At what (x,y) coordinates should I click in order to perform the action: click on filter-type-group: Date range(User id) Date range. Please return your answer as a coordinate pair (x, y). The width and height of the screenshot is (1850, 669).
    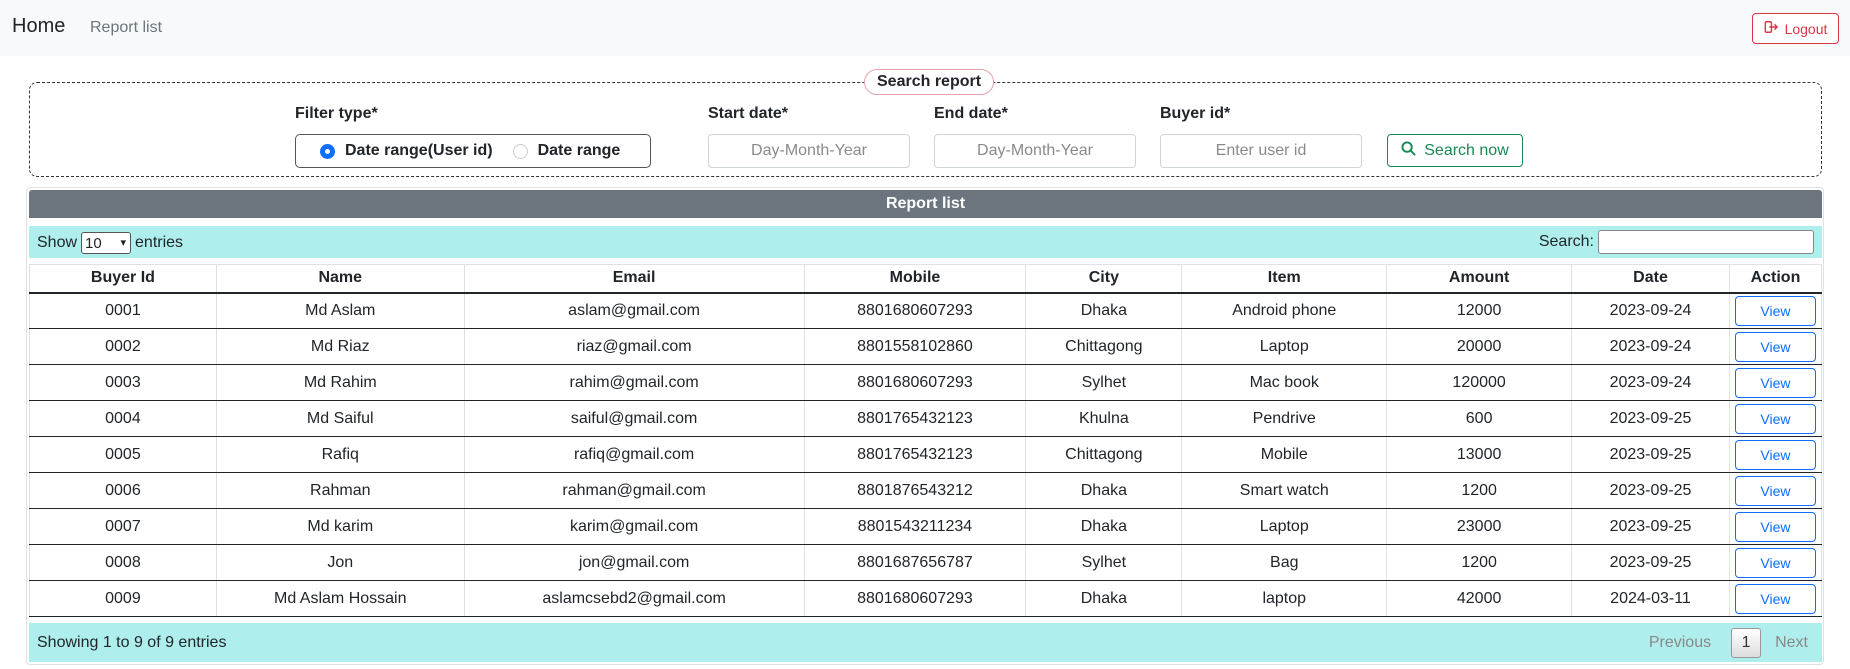
    Looking at the image, I should click on (473, 151).